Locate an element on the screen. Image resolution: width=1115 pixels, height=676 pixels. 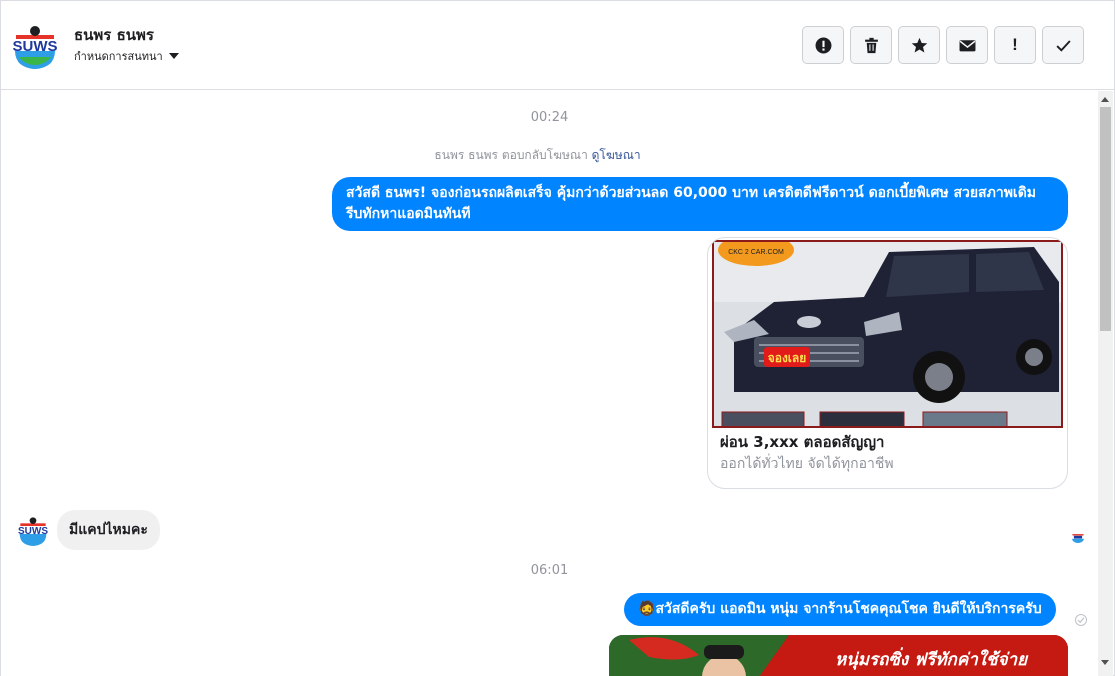
outgoing-image-banner: หนุ่มรถซิ่ง ฟรีทักค่าใช้จ่าย is located at coordinates (838, 655).